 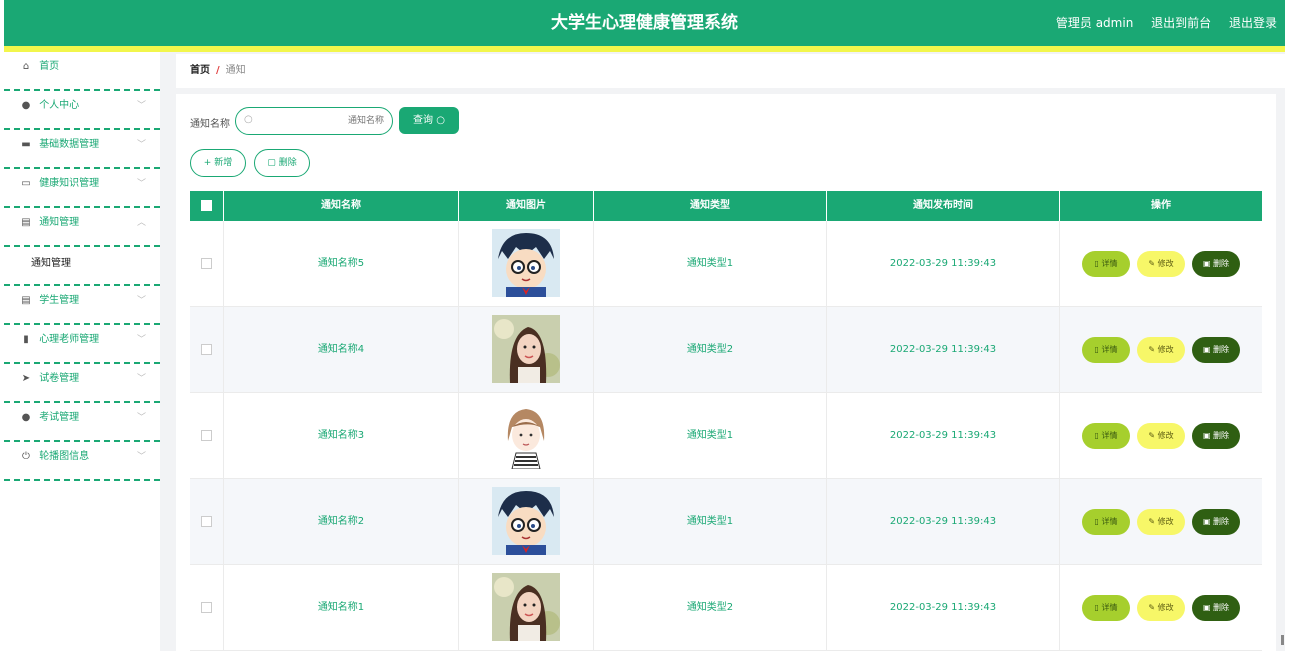 I want to click on row-checkbox-cell, so click(x=207, y=436).